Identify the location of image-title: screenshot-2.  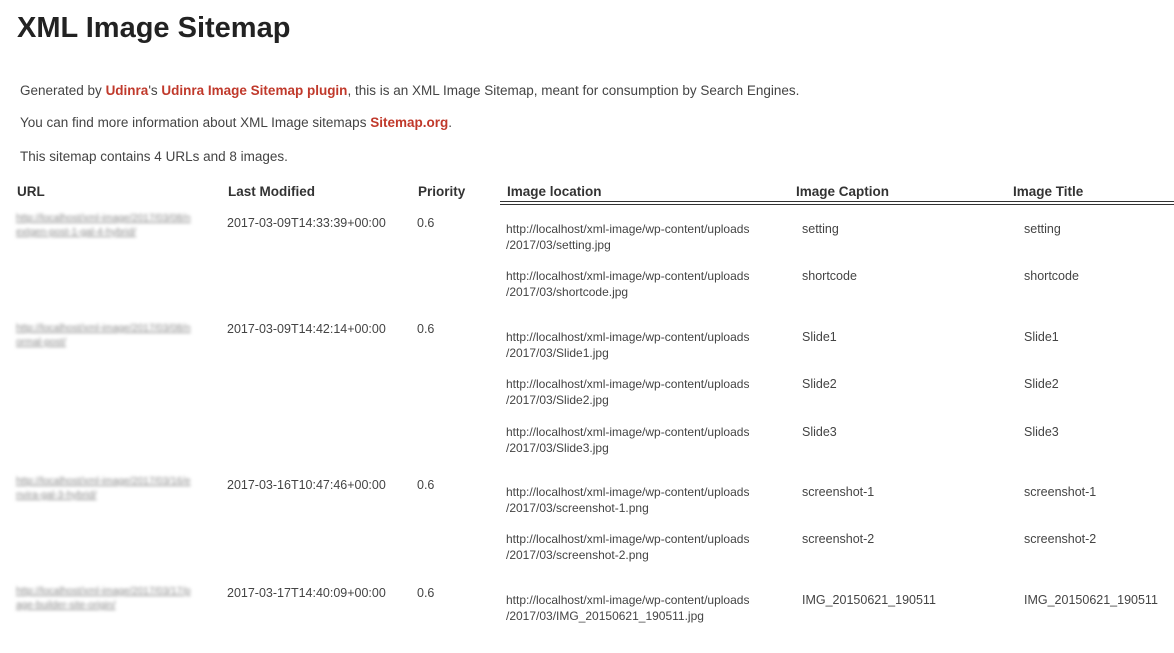
(1060, 539).